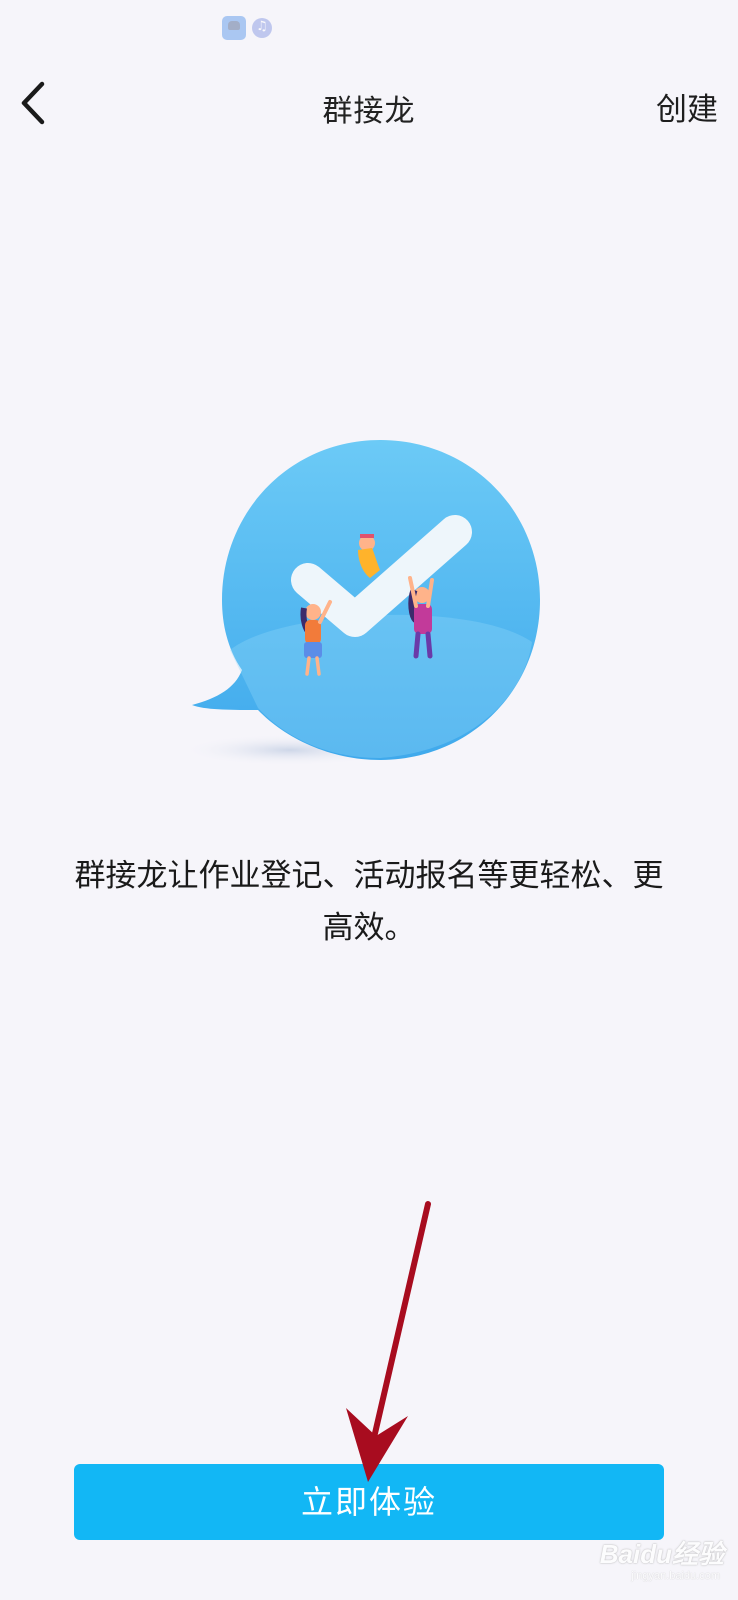 This screenshot has height=1600, width=738. I want to click on feature-description: 群接龙让作业登记、活动报名等更轻松、更高效。, so click(369, 902).